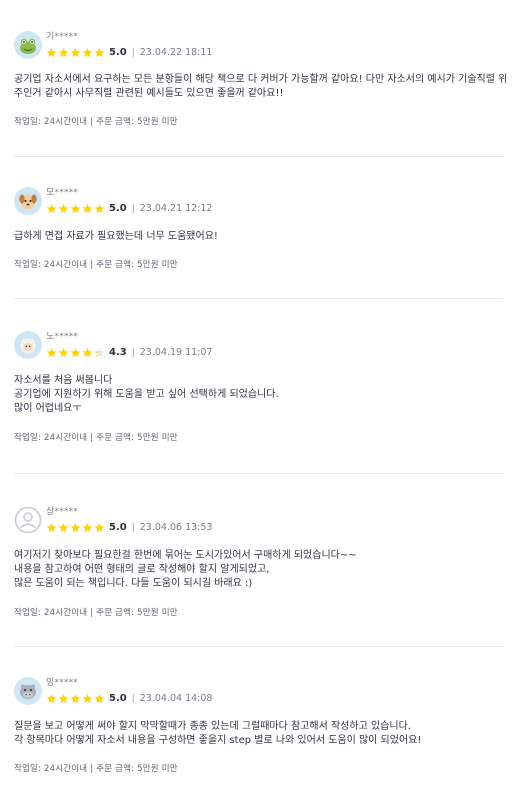  I want to click on review-text-line: 내용을 참고하여 어떤 형태의 글로 작성해야 할지 알게되었고,, so click(142, 569).